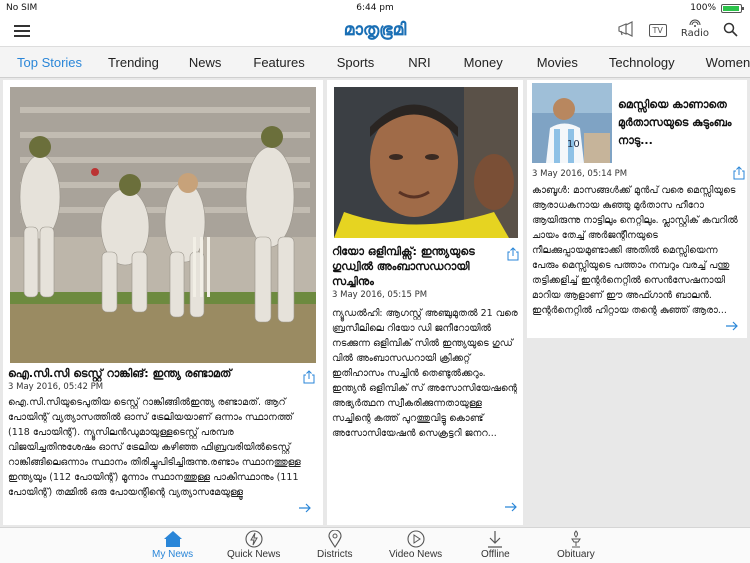  Describe the element at coordinates (695, 23) in the screenshot. I see `radio-waves-icon` at that location.